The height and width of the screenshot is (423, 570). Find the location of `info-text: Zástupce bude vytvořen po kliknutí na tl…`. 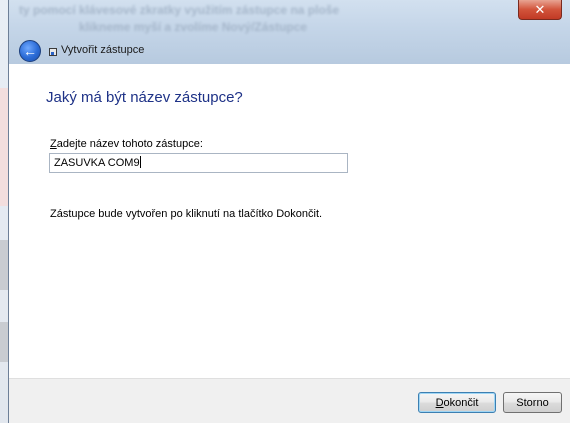

info-text: Zástupce bude vytvořen po kliknutí na tl… is located at coordinates (186, 214).